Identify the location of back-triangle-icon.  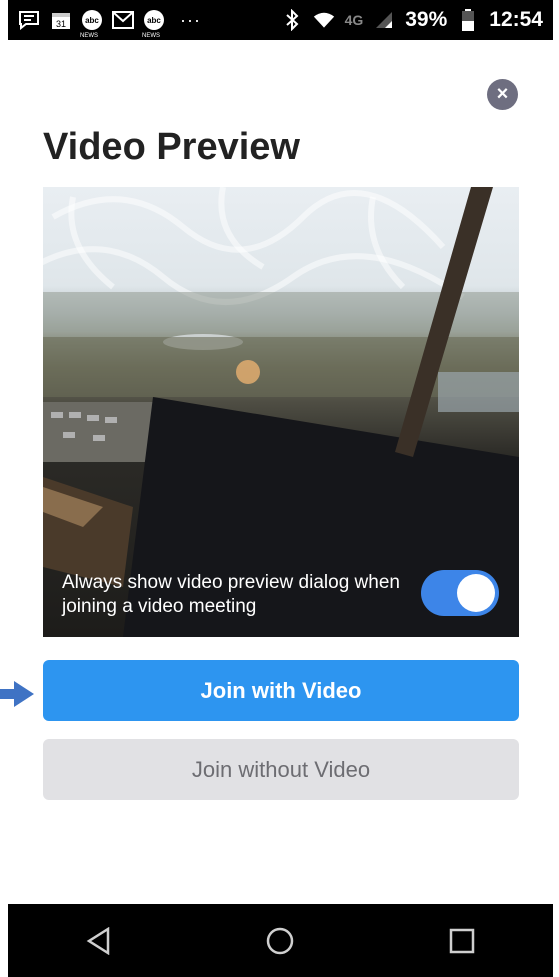
(98, 940).